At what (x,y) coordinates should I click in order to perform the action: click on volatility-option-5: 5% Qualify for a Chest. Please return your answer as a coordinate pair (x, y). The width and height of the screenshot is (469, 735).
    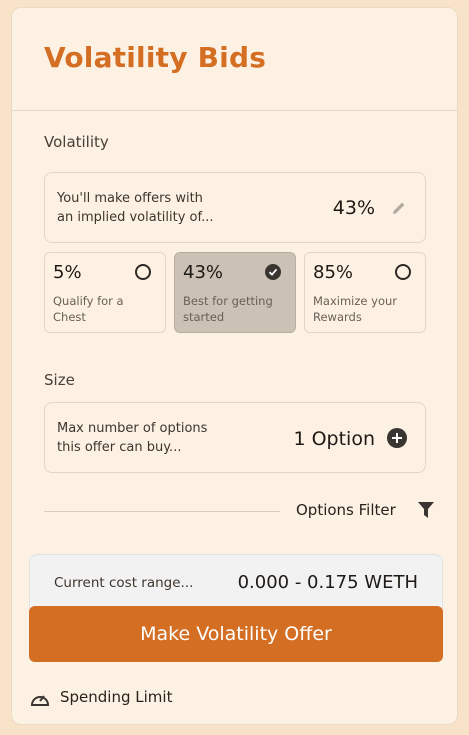
    Looking at the image, I should click on (105, 292).